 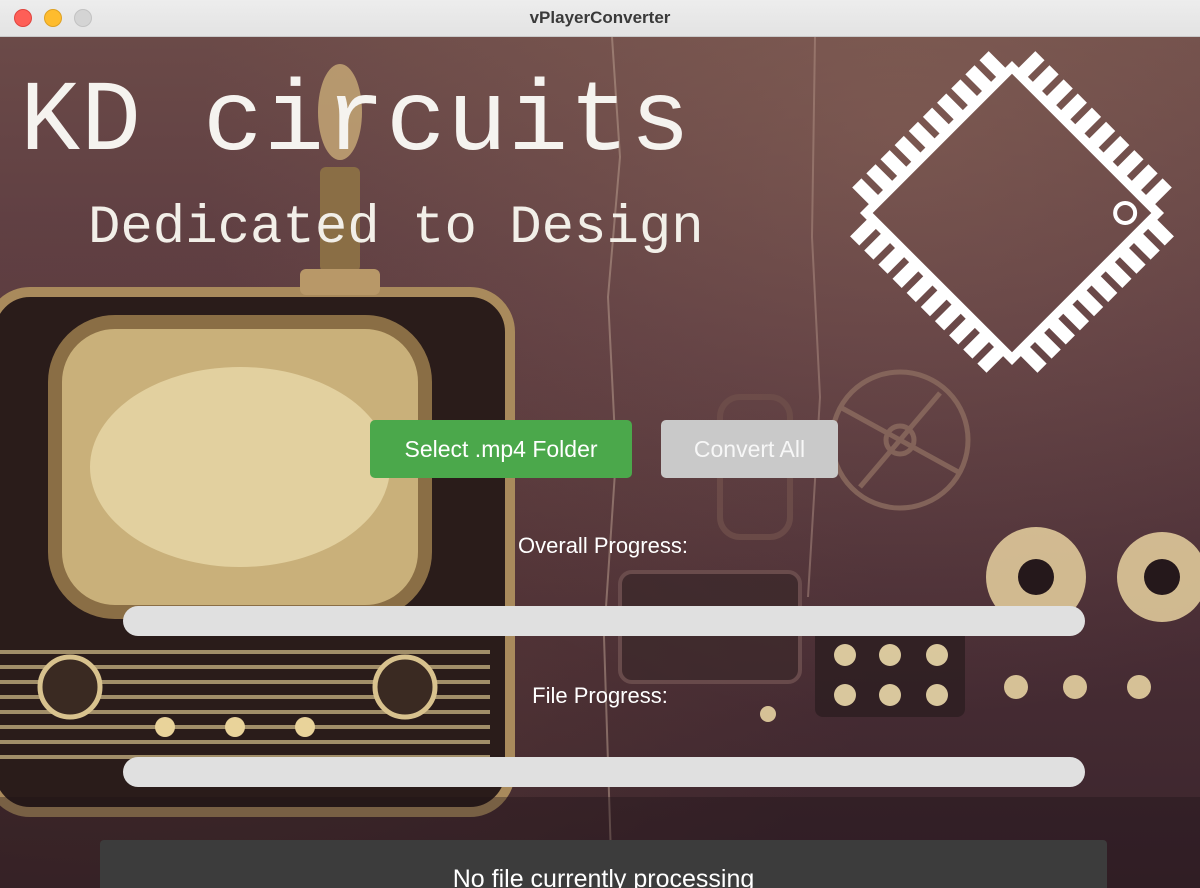 I want to click on title-bar: vPlayerConverter, so click(x=600, y=18).